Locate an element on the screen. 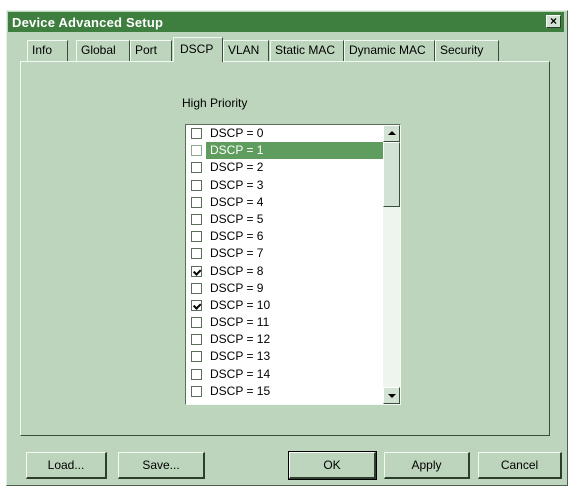 This screenshot has height=488, width=573. dscp-item-label: DSCP = 15 is located at coordinates (240, 390).